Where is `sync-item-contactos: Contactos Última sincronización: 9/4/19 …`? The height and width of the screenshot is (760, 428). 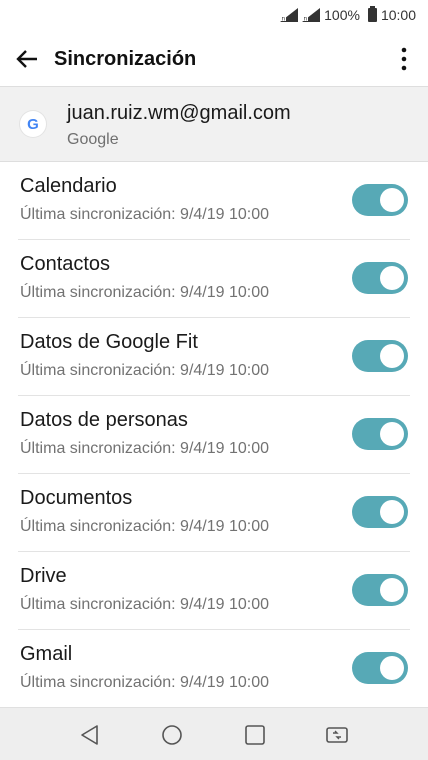 sync-item-contactos: Contactos Última sincronización: 9/4/19 … is located at coordinates (214, 279).